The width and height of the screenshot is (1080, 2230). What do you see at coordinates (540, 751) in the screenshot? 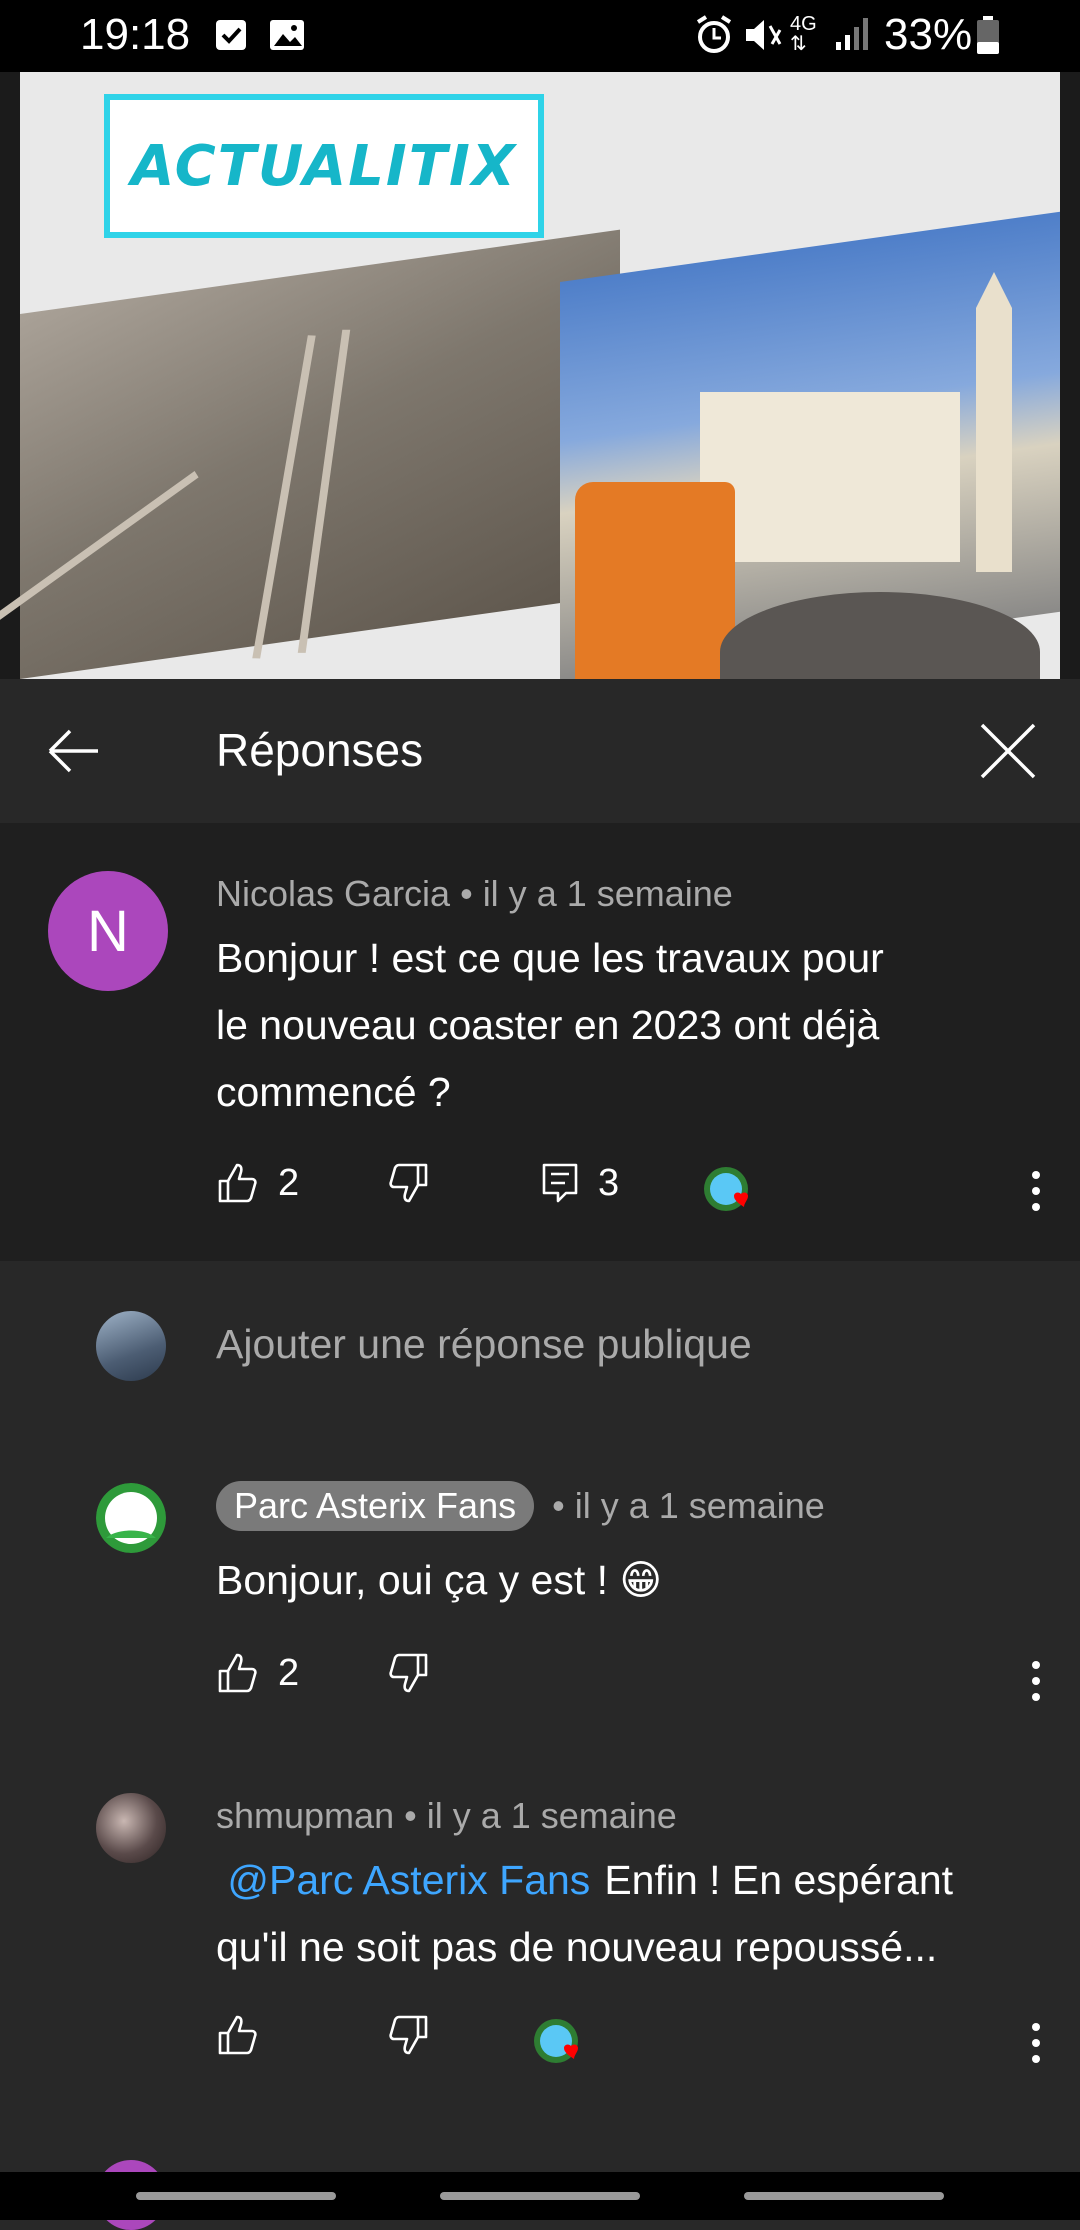
I see `replies-header: Réponses` at bounding box center [540, 751].